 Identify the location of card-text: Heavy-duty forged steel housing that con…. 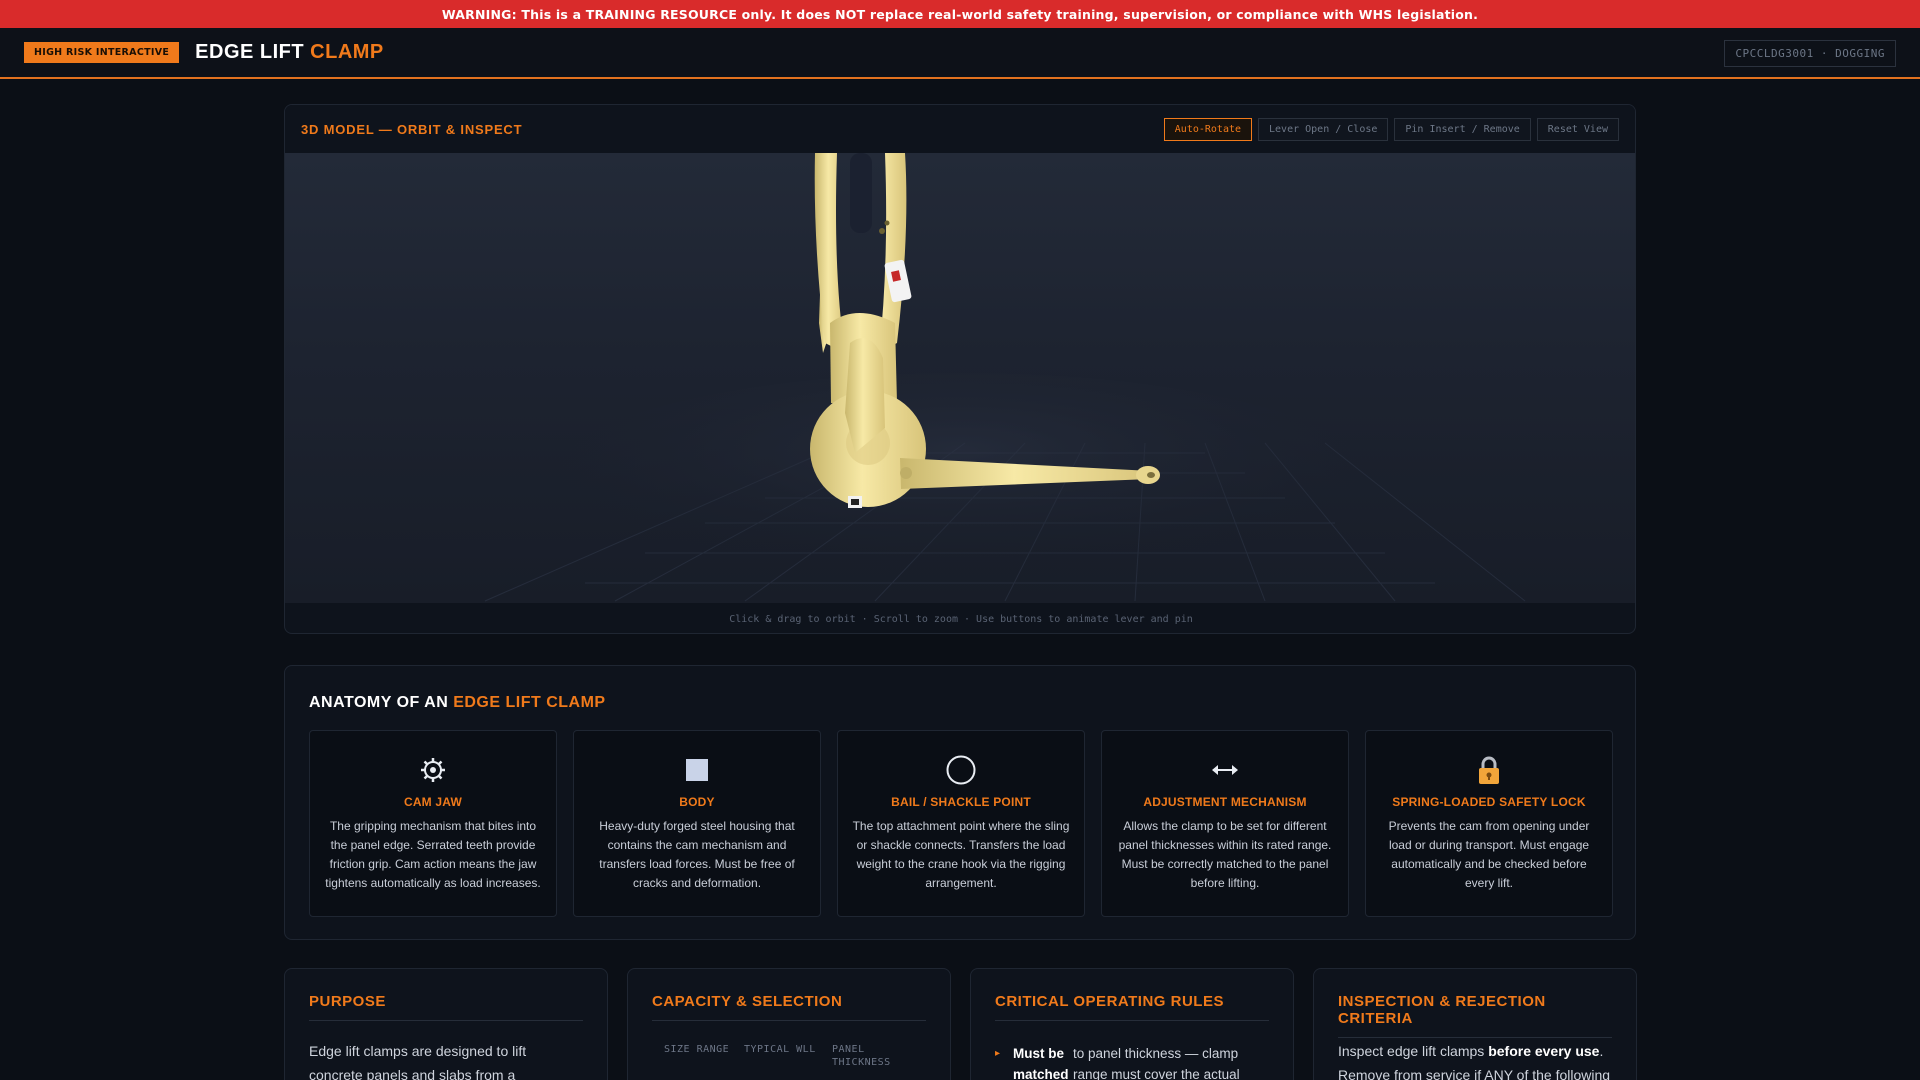
(697, 854).